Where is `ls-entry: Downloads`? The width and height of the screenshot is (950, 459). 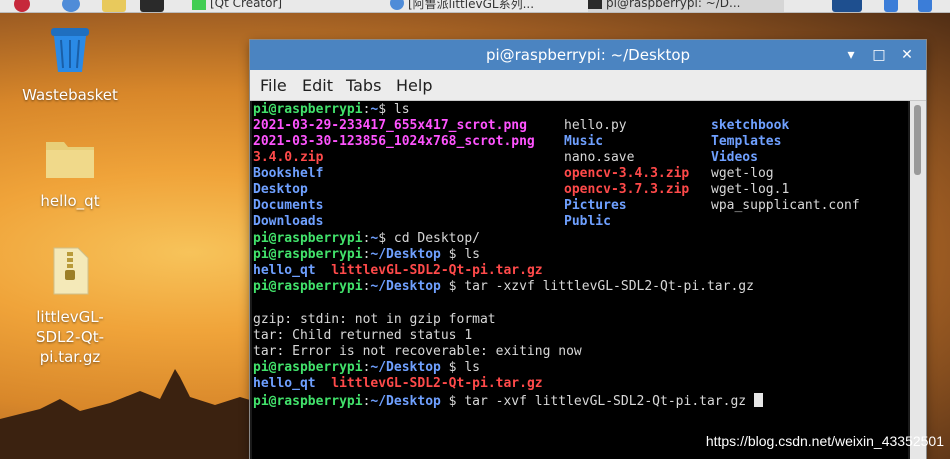 ls-entry: Downloads is located at coordinates (288, 221).